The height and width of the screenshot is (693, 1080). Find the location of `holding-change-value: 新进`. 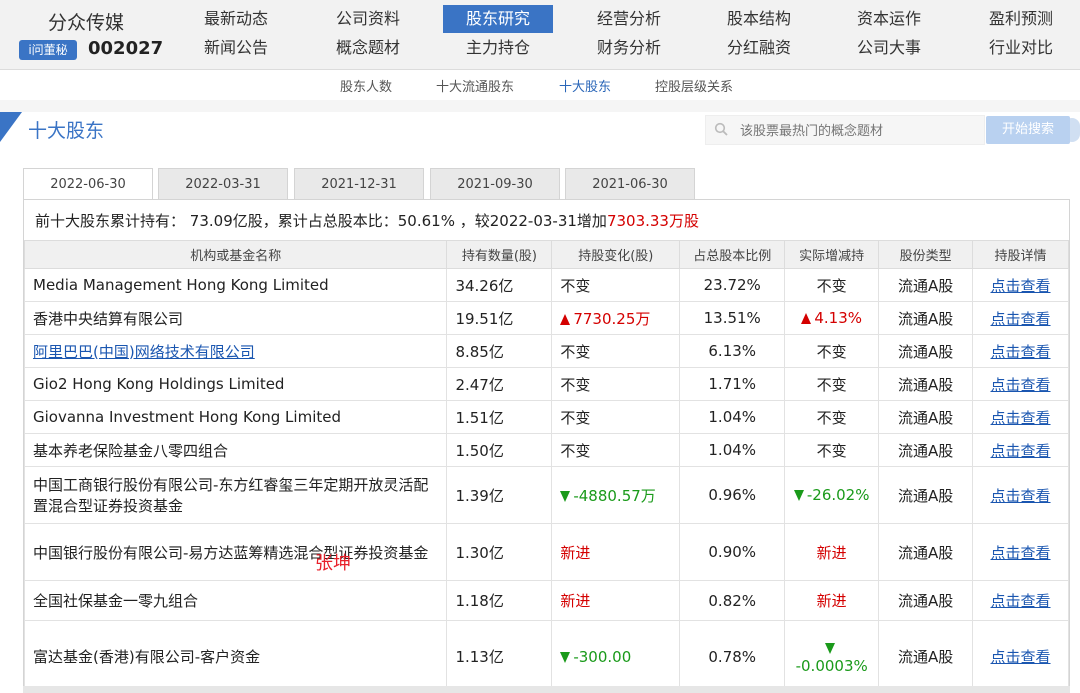

holding-change-value: 新进 is located at coordinates (575, 601).